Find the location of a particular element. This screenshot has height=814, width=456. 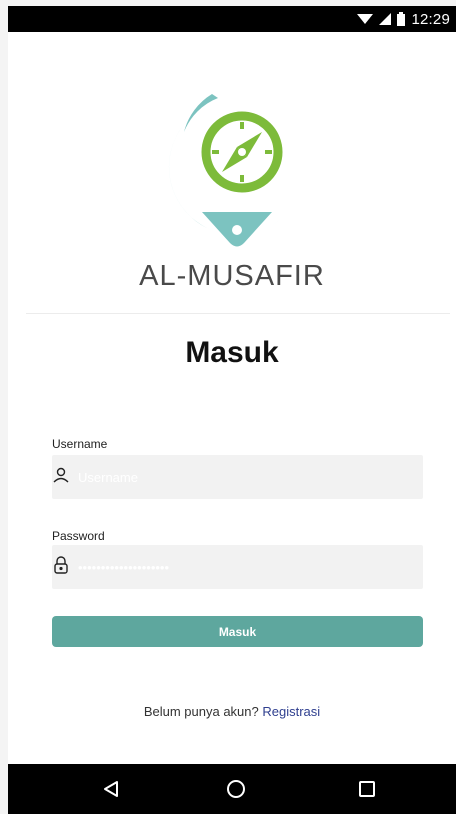

password-label: Password is located at coordinates (78, 536).